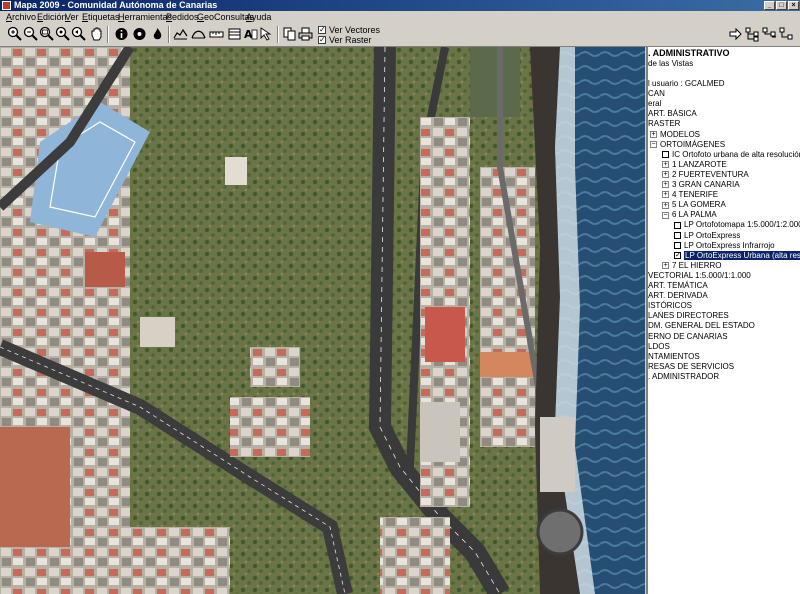 The image size is (800, 594). What do you see at coordinates (157, 34) in the screenshot?
I see `fire-icon` at bounding box center [157, 34].